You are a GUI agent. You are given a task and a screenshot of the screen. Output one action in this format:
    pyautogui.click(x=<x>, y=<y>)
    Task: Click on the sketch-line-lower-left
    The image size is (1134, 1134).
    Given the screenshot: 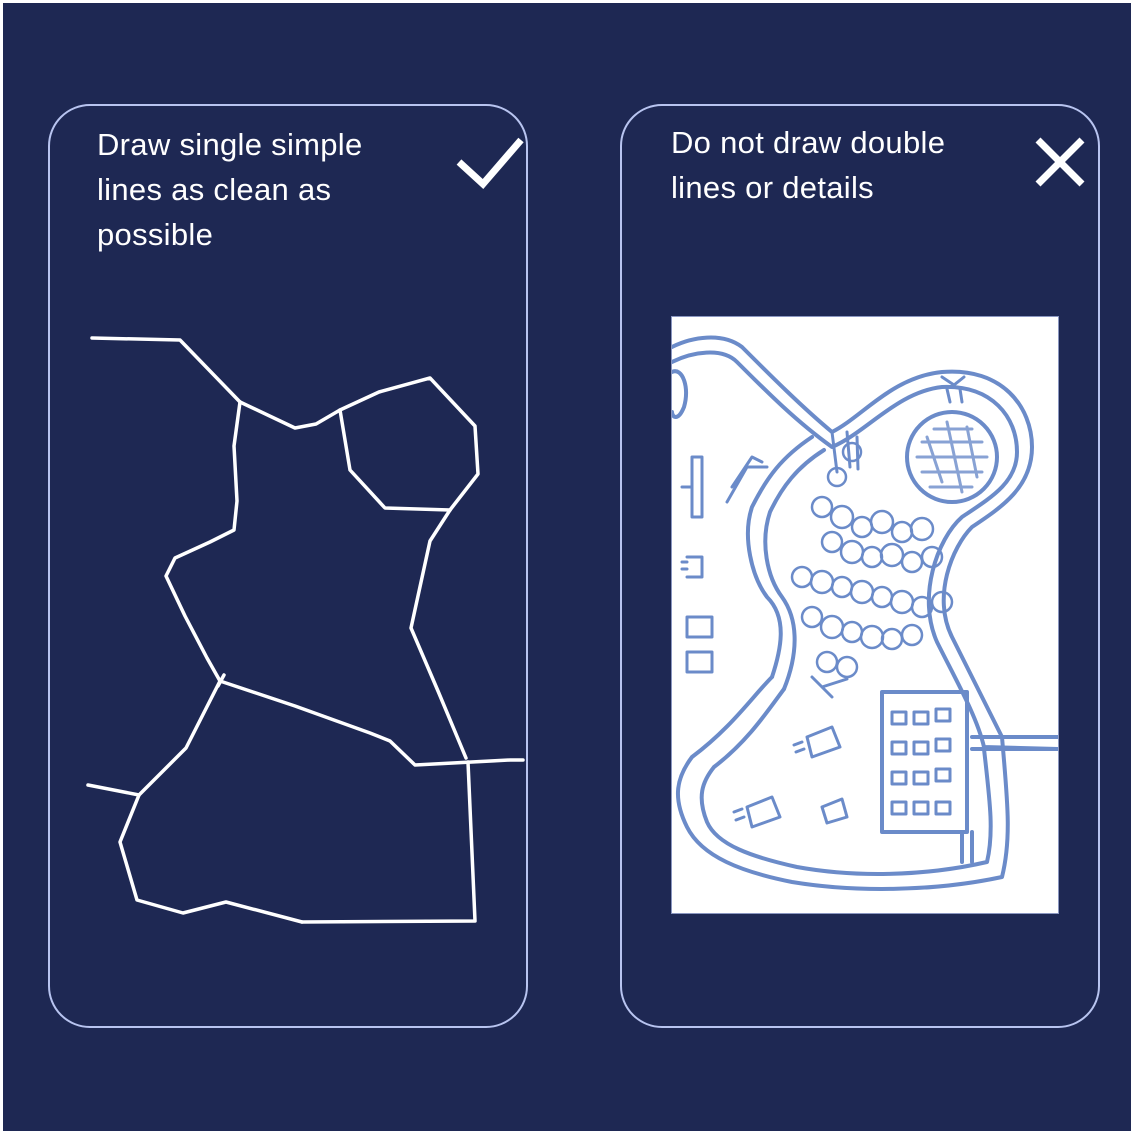 What is the action you would take?
    pyautogui.click(x=211, y=801)
    